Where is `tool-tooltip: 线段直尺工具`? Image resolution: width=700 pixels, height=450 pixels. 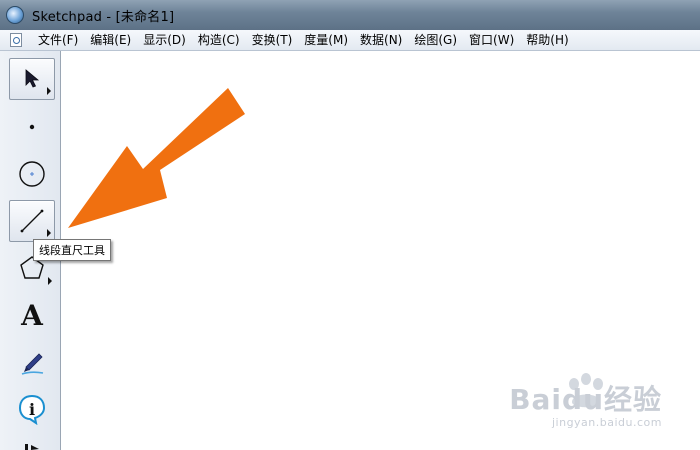 tool-tooltip: 线段直尺工具 is located at coordinates (72, 250).